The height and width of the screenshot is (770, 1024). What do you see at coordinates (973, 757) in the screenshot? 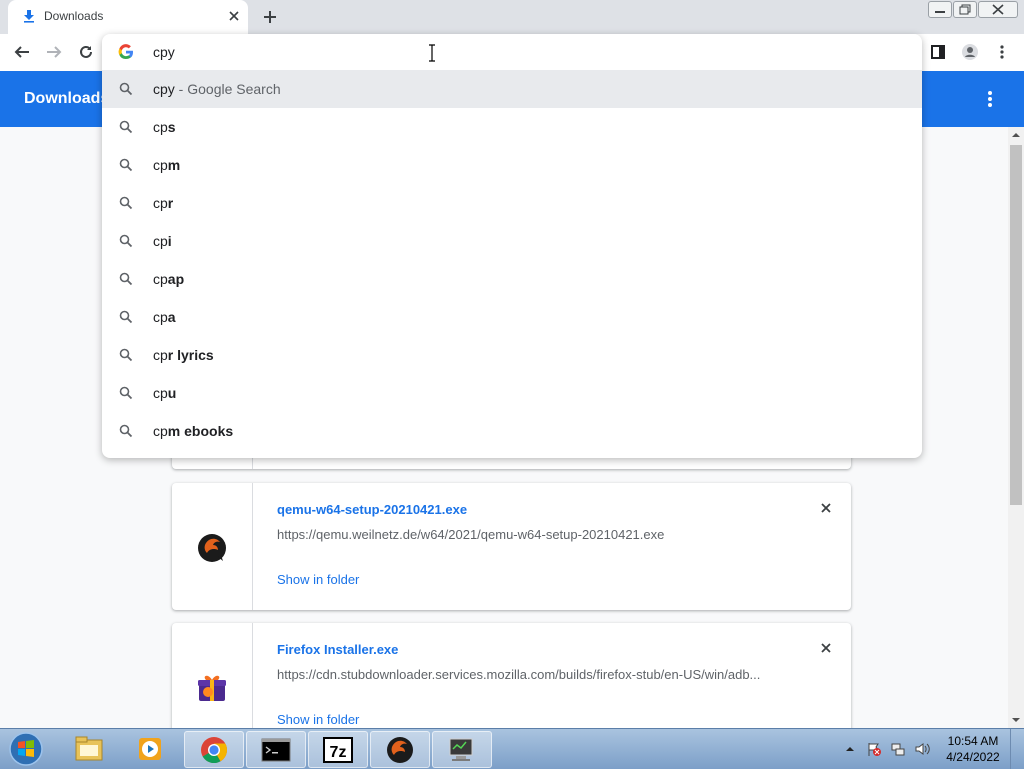
I see `clock-date: 4/24/2022` at bounding box center [973, 757].